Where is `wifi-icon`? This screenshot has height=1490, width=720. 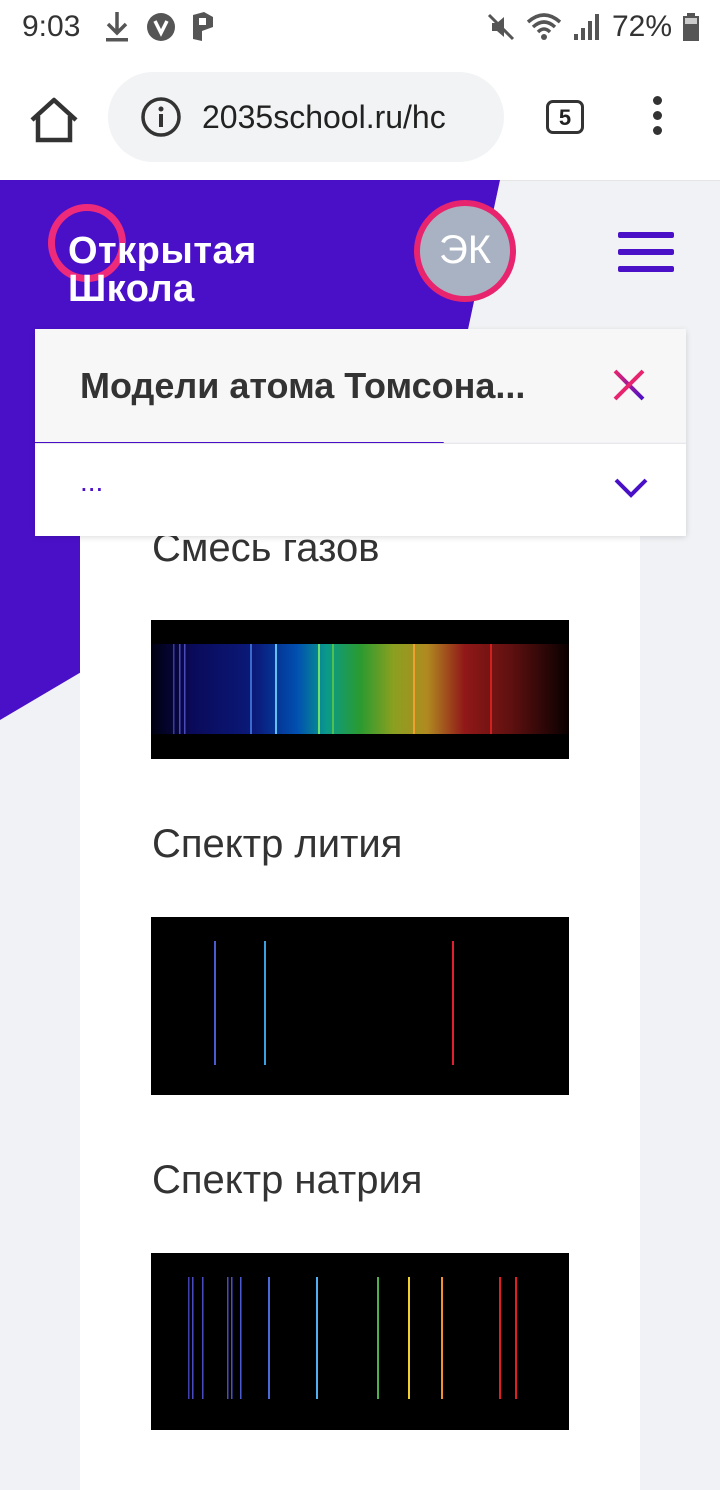 wifi-icon is located at coordinates (544, 26).